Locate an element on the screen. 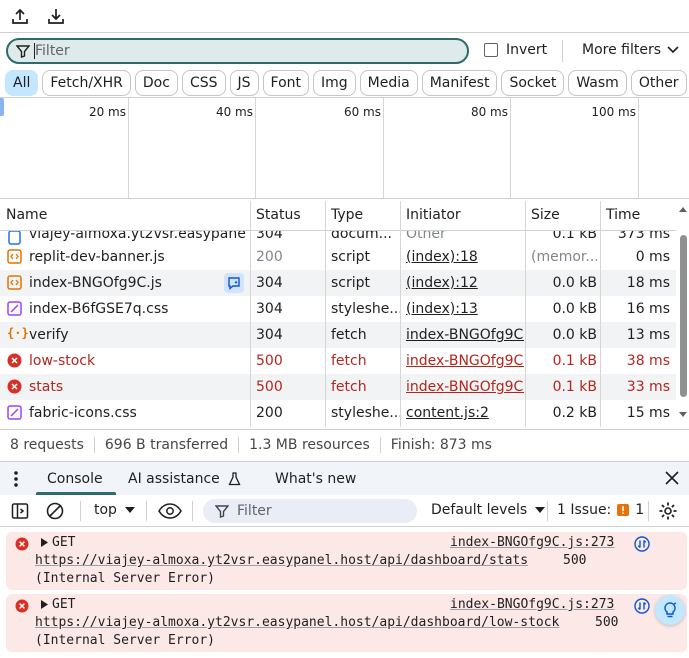 This screenshot has height=658, width=689. download-icon is located at coordinates (56, 16).